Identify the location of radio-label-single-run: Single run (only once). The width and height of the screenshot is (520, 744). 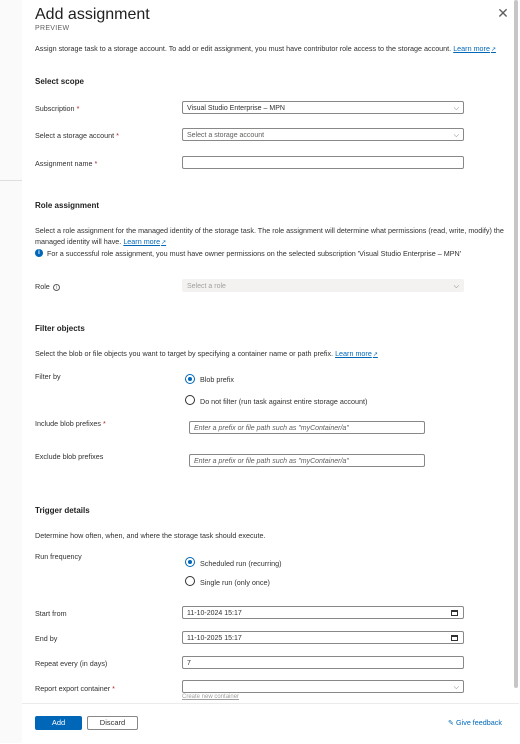
(235, 582).